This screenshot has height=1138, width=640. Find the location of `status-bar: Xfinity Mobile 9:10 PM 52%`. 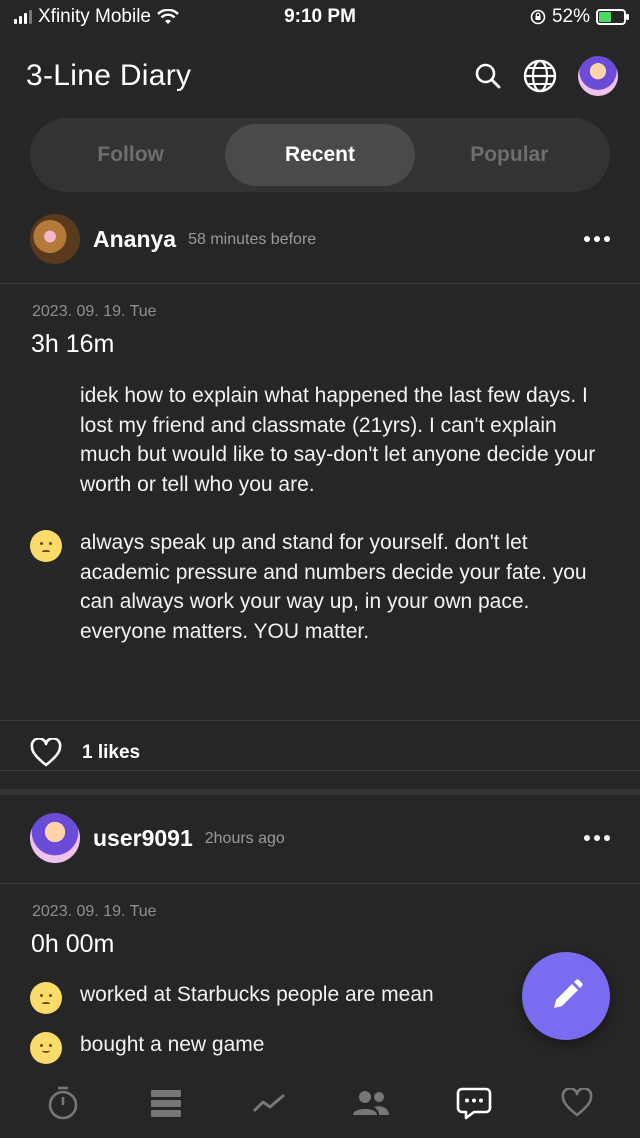

status-bar: Xfinity Mobile 9:10 PM 52% is located at coordinates (320, 17).